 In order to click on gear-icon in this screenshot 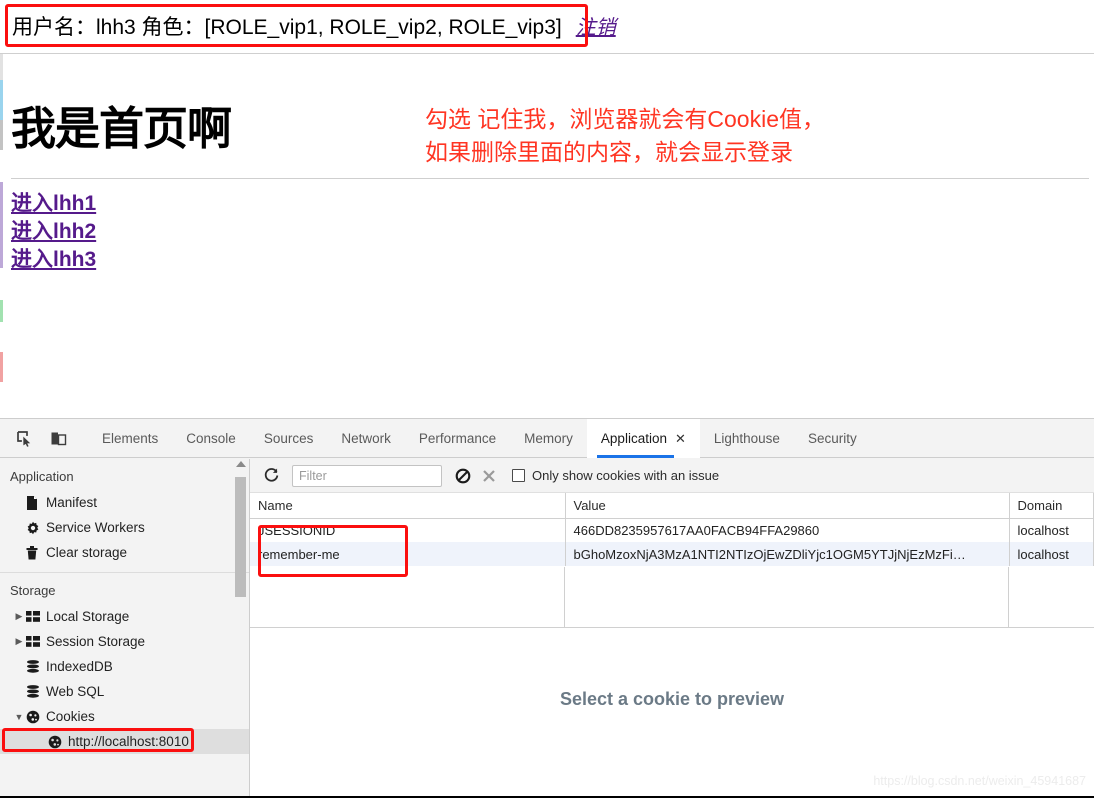, I will do `click(36, 528)`.